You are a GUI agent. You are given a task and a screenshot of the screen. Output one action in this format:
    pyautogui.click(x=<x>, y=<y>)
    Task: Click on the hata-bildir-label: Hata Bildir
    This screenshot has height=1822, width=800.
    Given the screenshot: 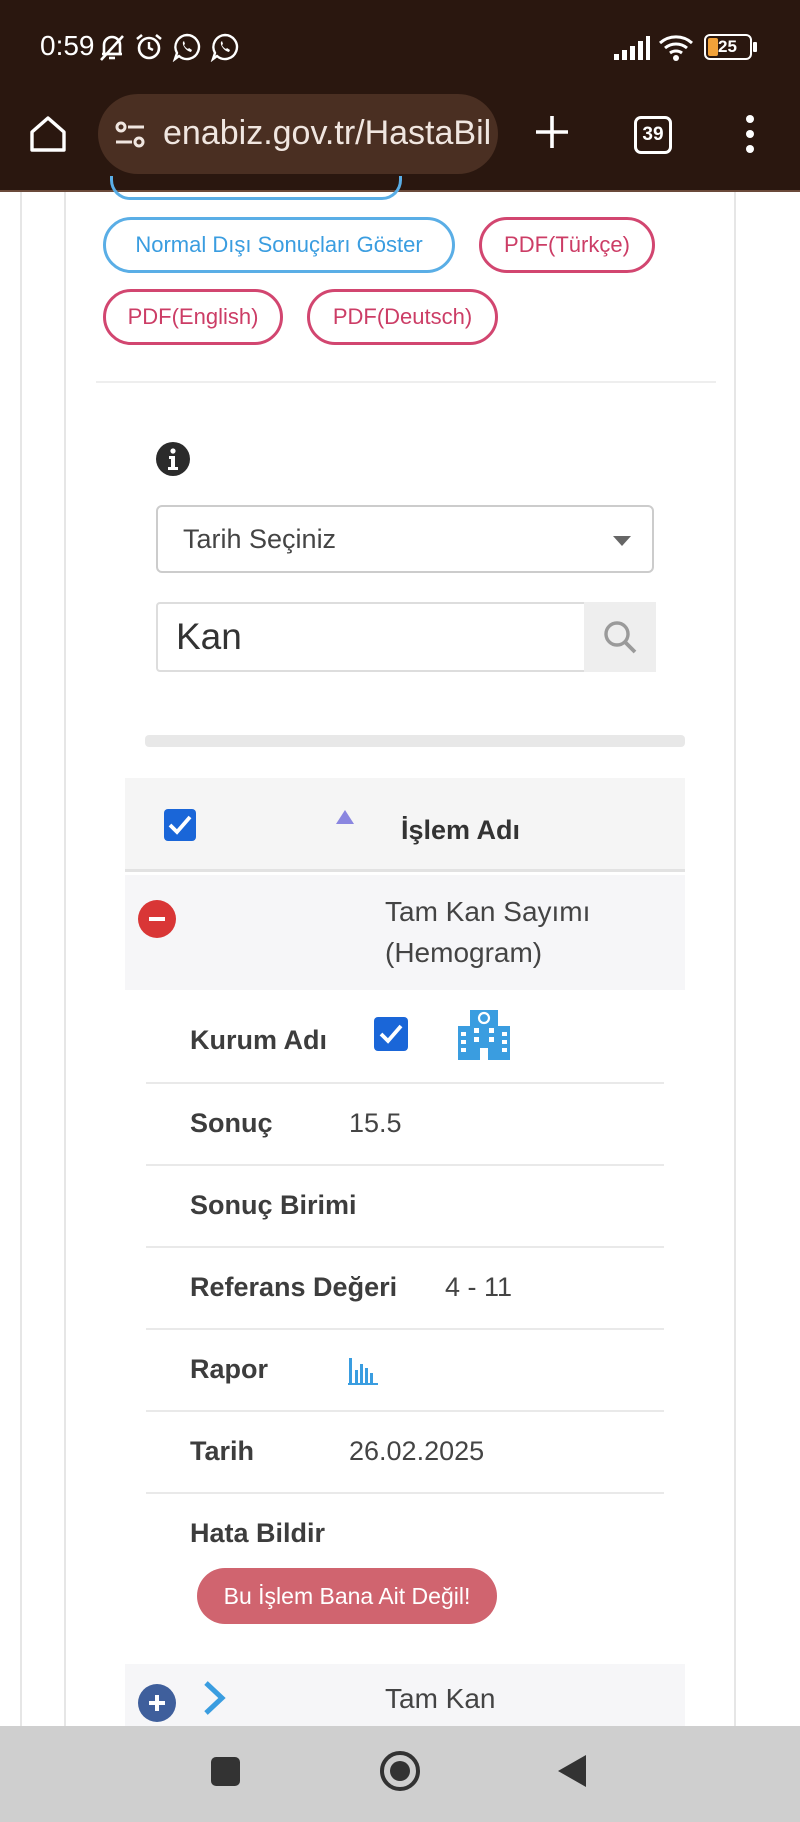 What is the action you would take?
    pyautogui.click(x=258, y=1533)
    